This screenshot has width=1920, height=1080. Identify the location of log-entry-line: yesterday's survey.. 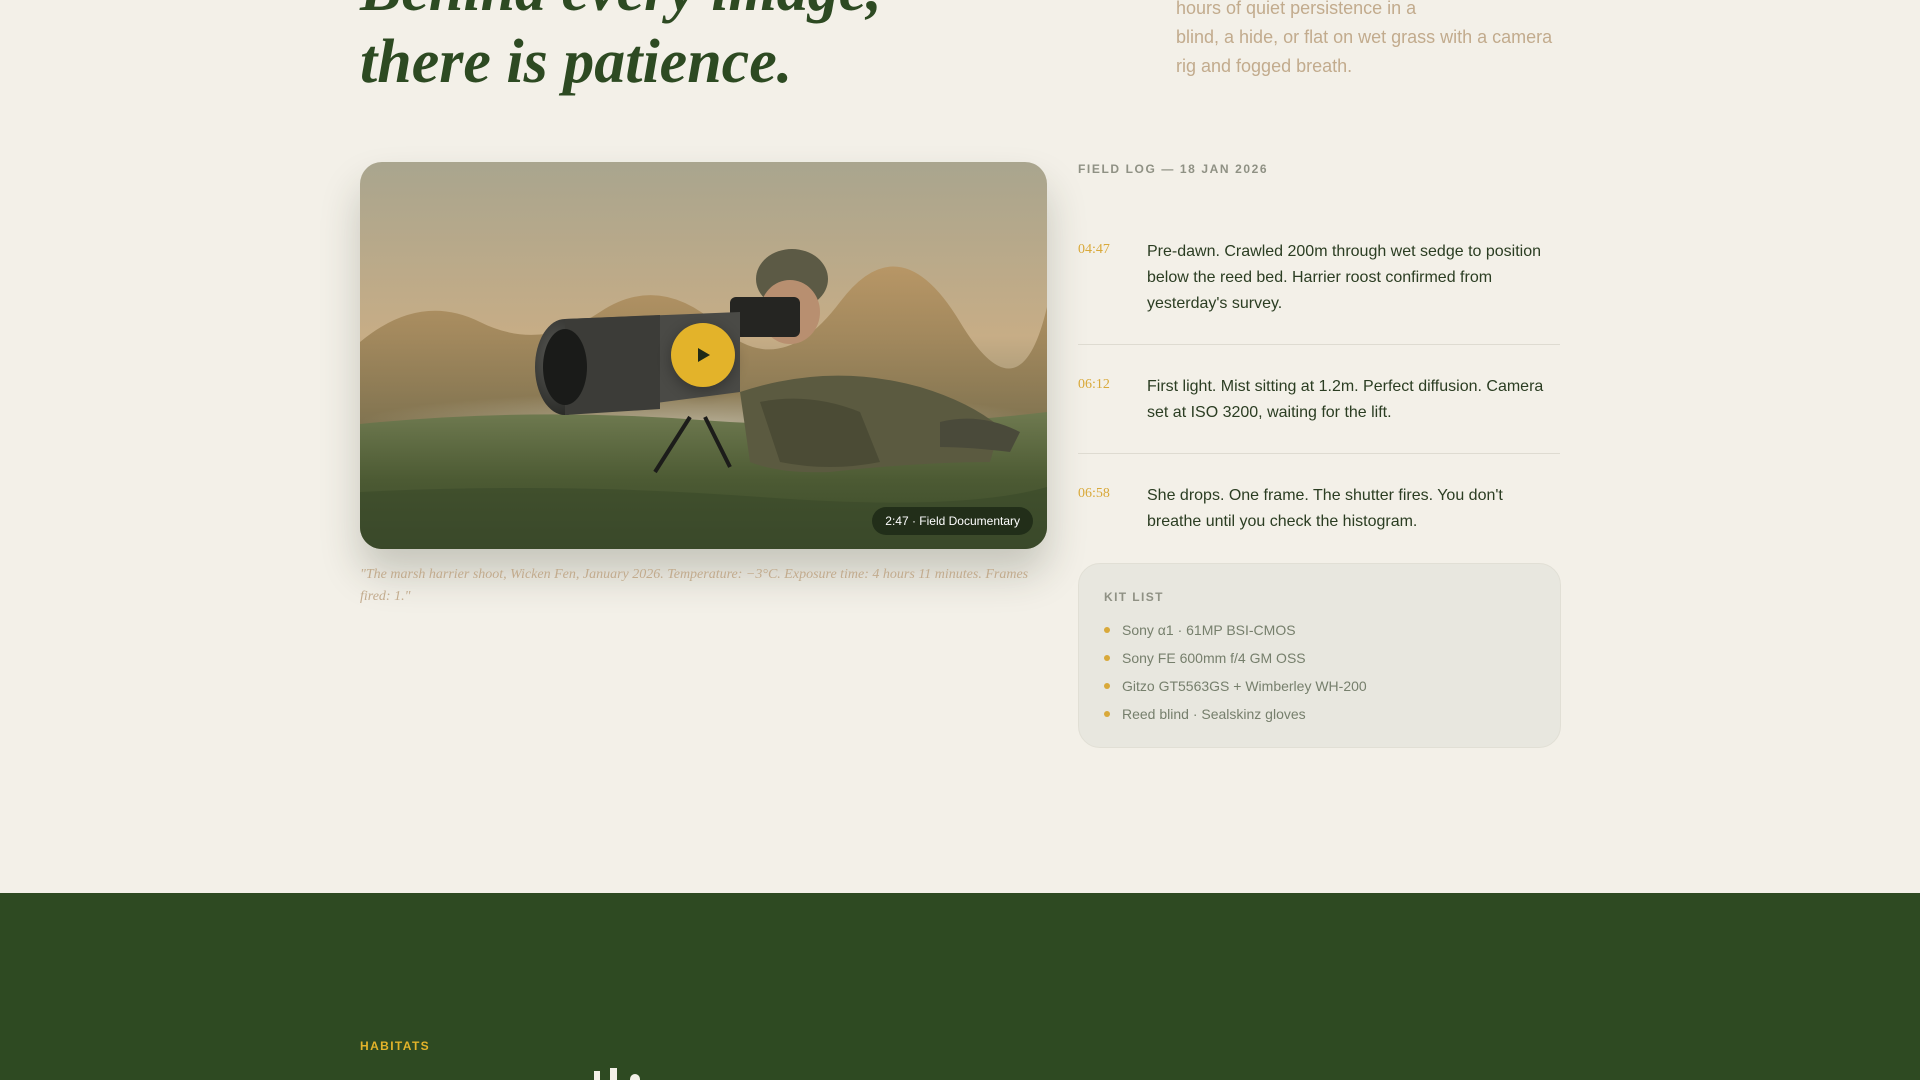
(1215, 303).